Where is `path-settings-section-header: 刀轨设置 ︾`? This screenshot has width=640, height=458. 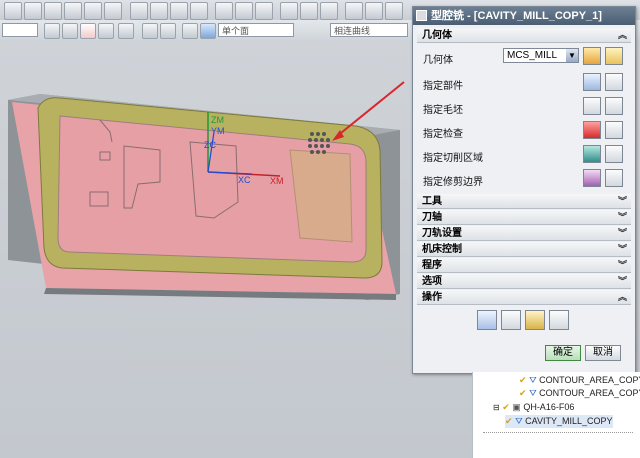
path-settings-section-header: 刀轨设置 ︾ is located at coordinates (524, 233).